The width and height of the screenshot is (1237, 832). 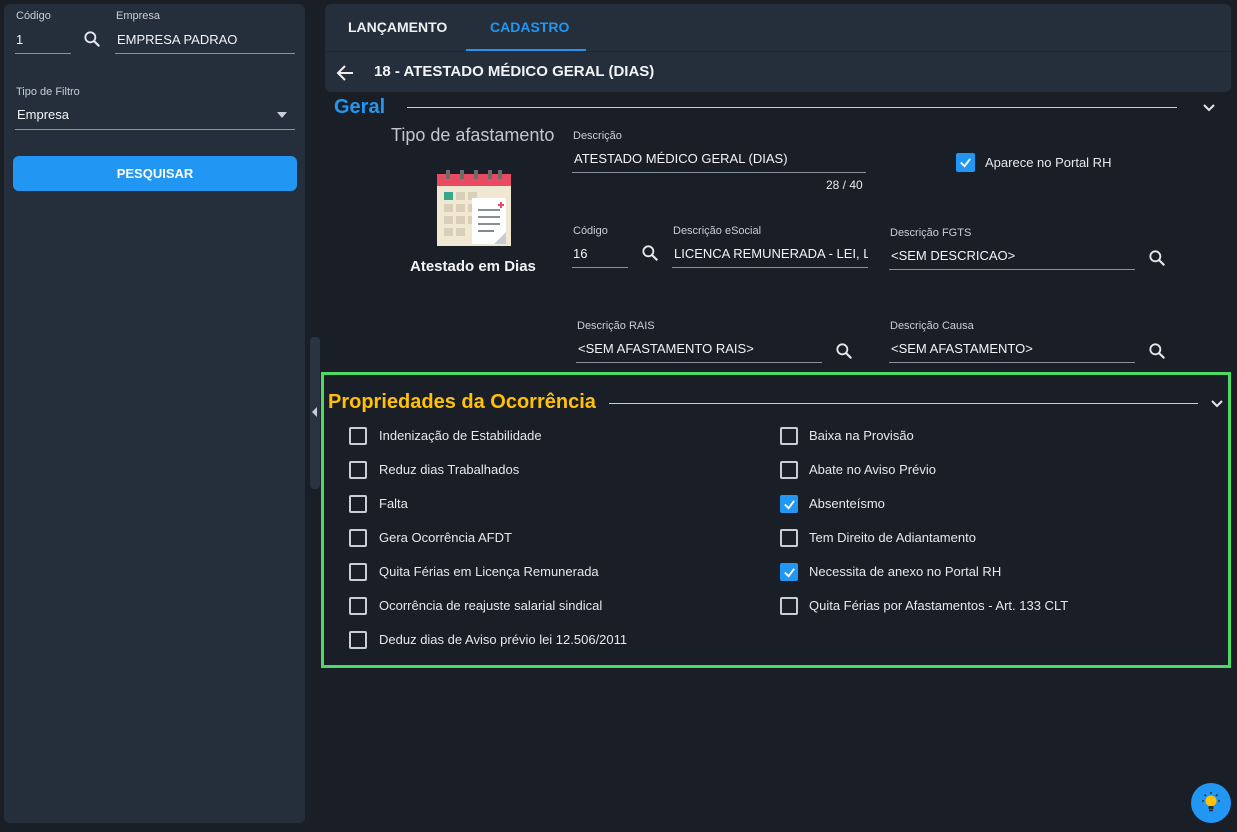 I want to click on tipo-filtro-select: Empresa, so click(x=155, y=118).